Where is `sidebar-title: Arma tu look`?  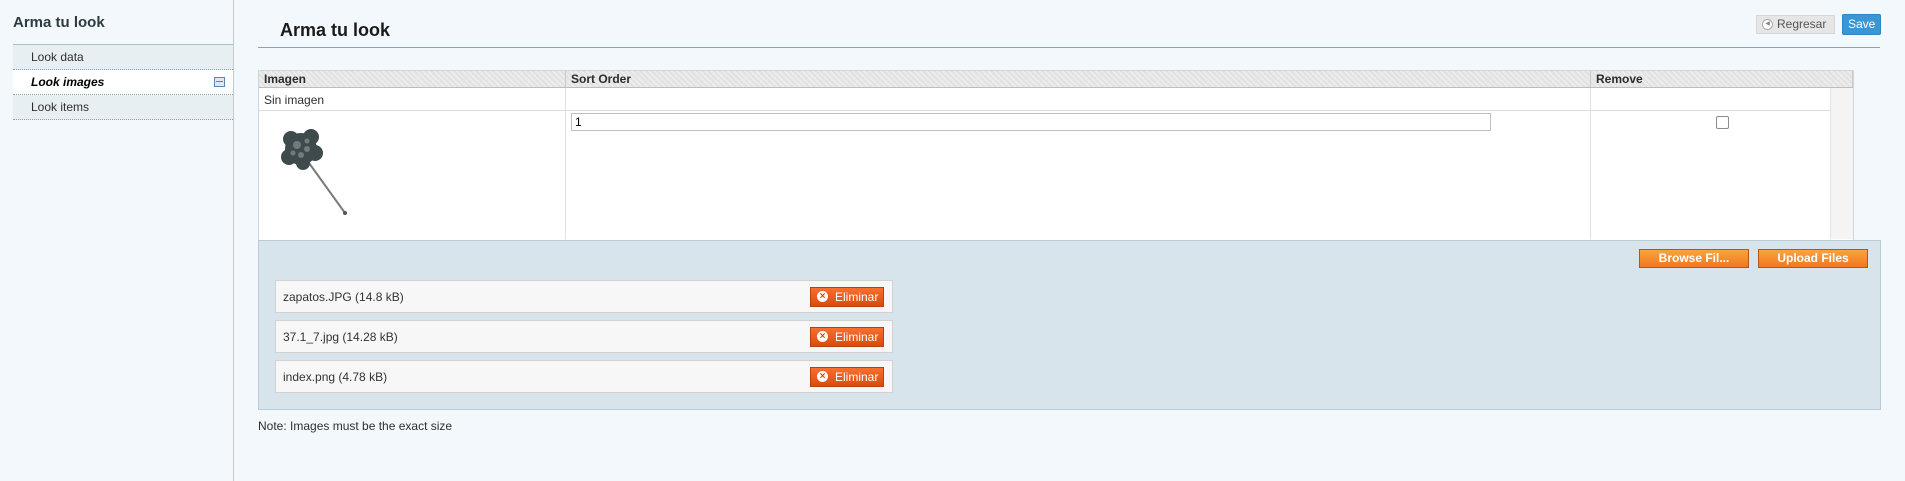 sidebar-title: Arma tu look is located at coordinates (59, 22).